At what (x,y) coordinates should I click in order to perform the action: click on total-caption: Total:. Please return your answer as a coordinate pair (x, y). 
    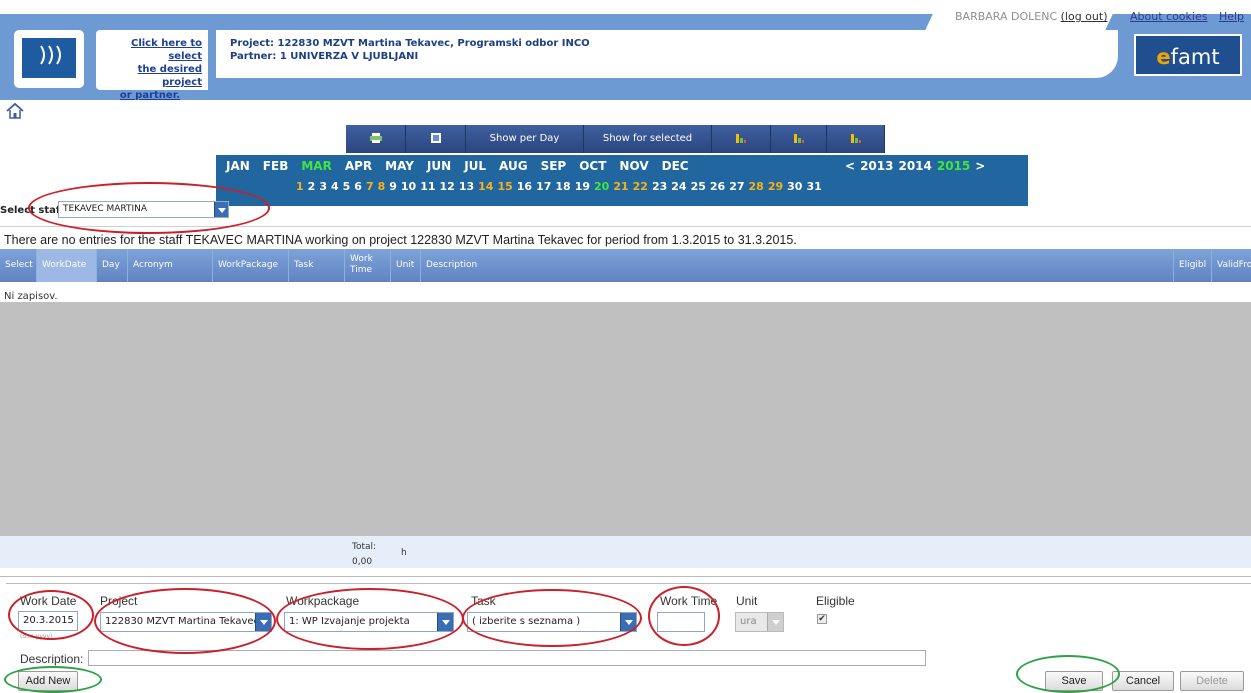
    Looking at the image, I should click on (364, 547).